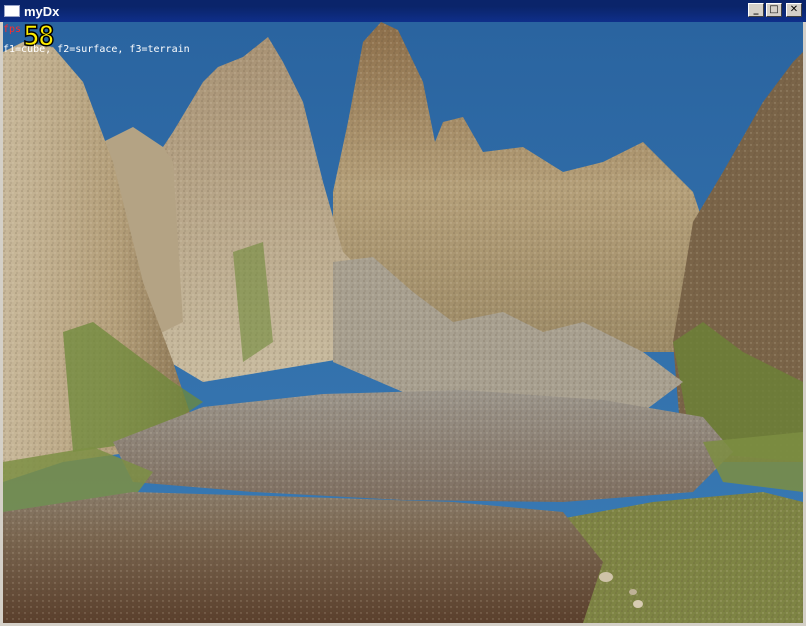  I want to click on title-bar: myDx _ □ ✕, so click(403, 11).